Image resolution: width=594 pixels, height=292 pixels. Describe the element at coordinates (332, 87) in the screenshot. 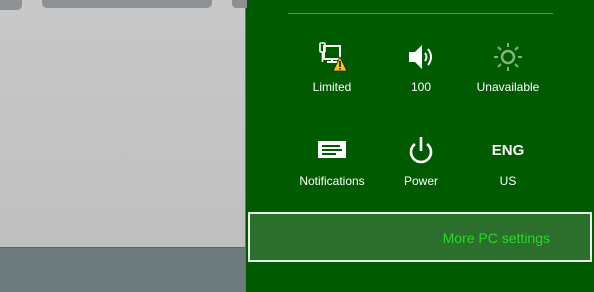

I see `network-label: Limited` at that location.